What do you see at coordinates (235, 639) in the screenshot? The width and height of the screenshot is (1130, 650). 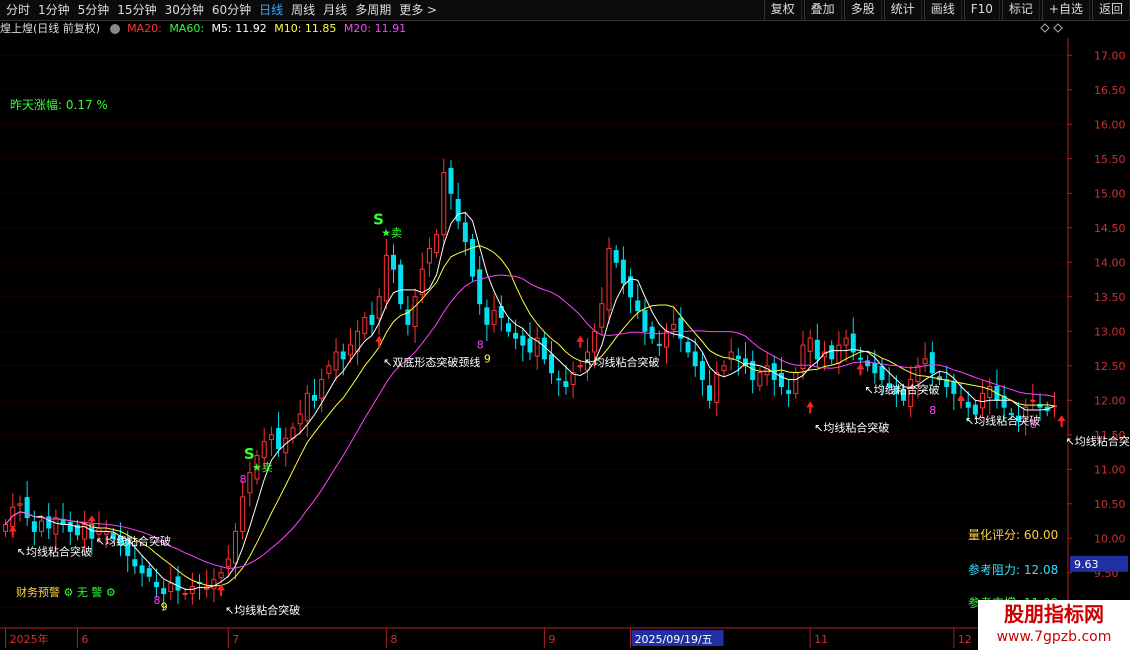 I see `x-tick-label-2: 7` at bounding box center [235, 639].